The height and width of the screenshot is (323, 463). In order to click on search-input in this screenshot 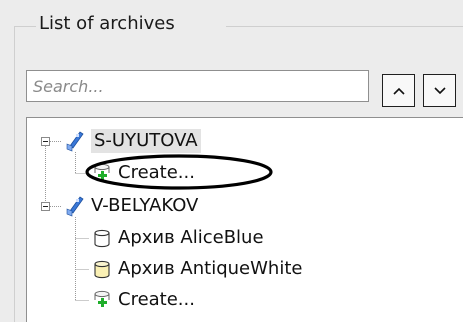, I will do `click(197, 86)`.